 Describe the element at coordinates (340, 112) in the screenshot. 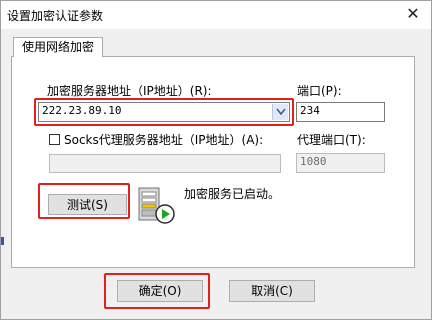

I see `port-input: 234` at that location.